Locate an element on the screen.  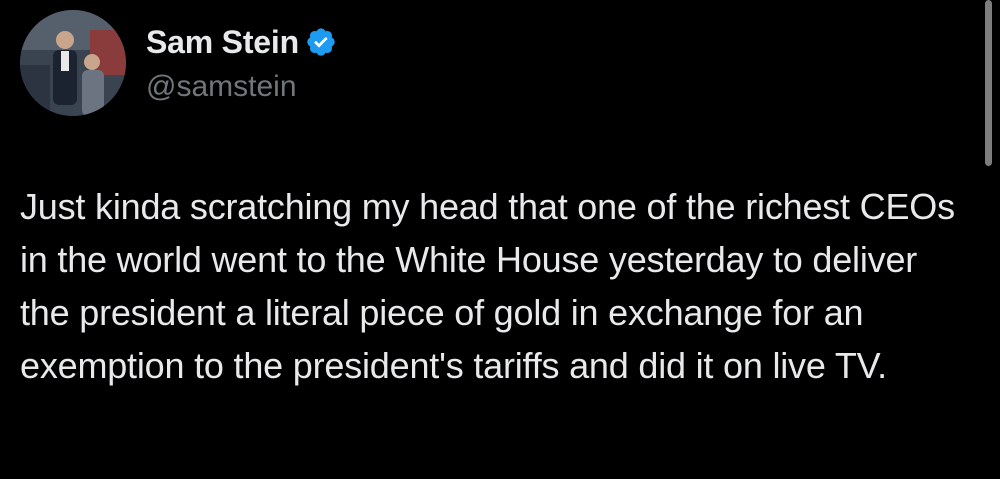
author-handle: @samstein is located at coordinates (221, 87).